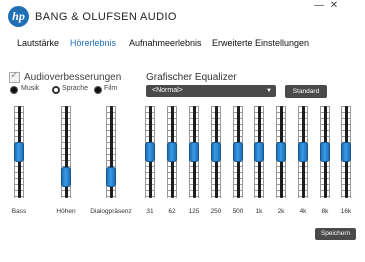  I want to click on hp-logo: hp, so click(18, 16).